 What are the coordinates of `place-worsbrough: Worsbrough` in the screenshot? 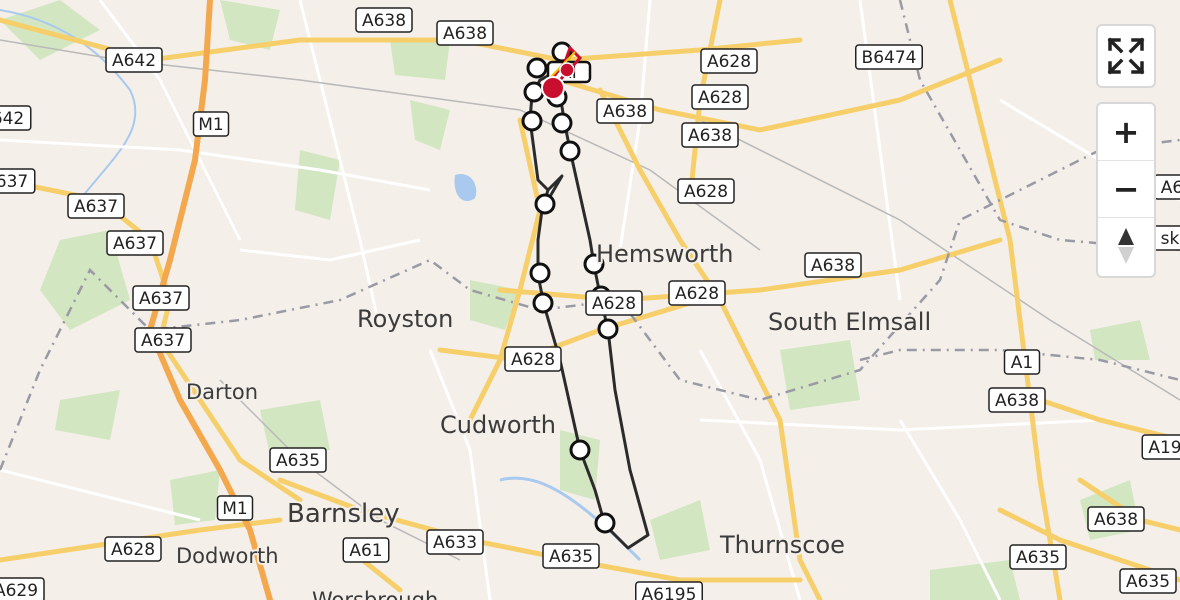 It's located at (375, 594).